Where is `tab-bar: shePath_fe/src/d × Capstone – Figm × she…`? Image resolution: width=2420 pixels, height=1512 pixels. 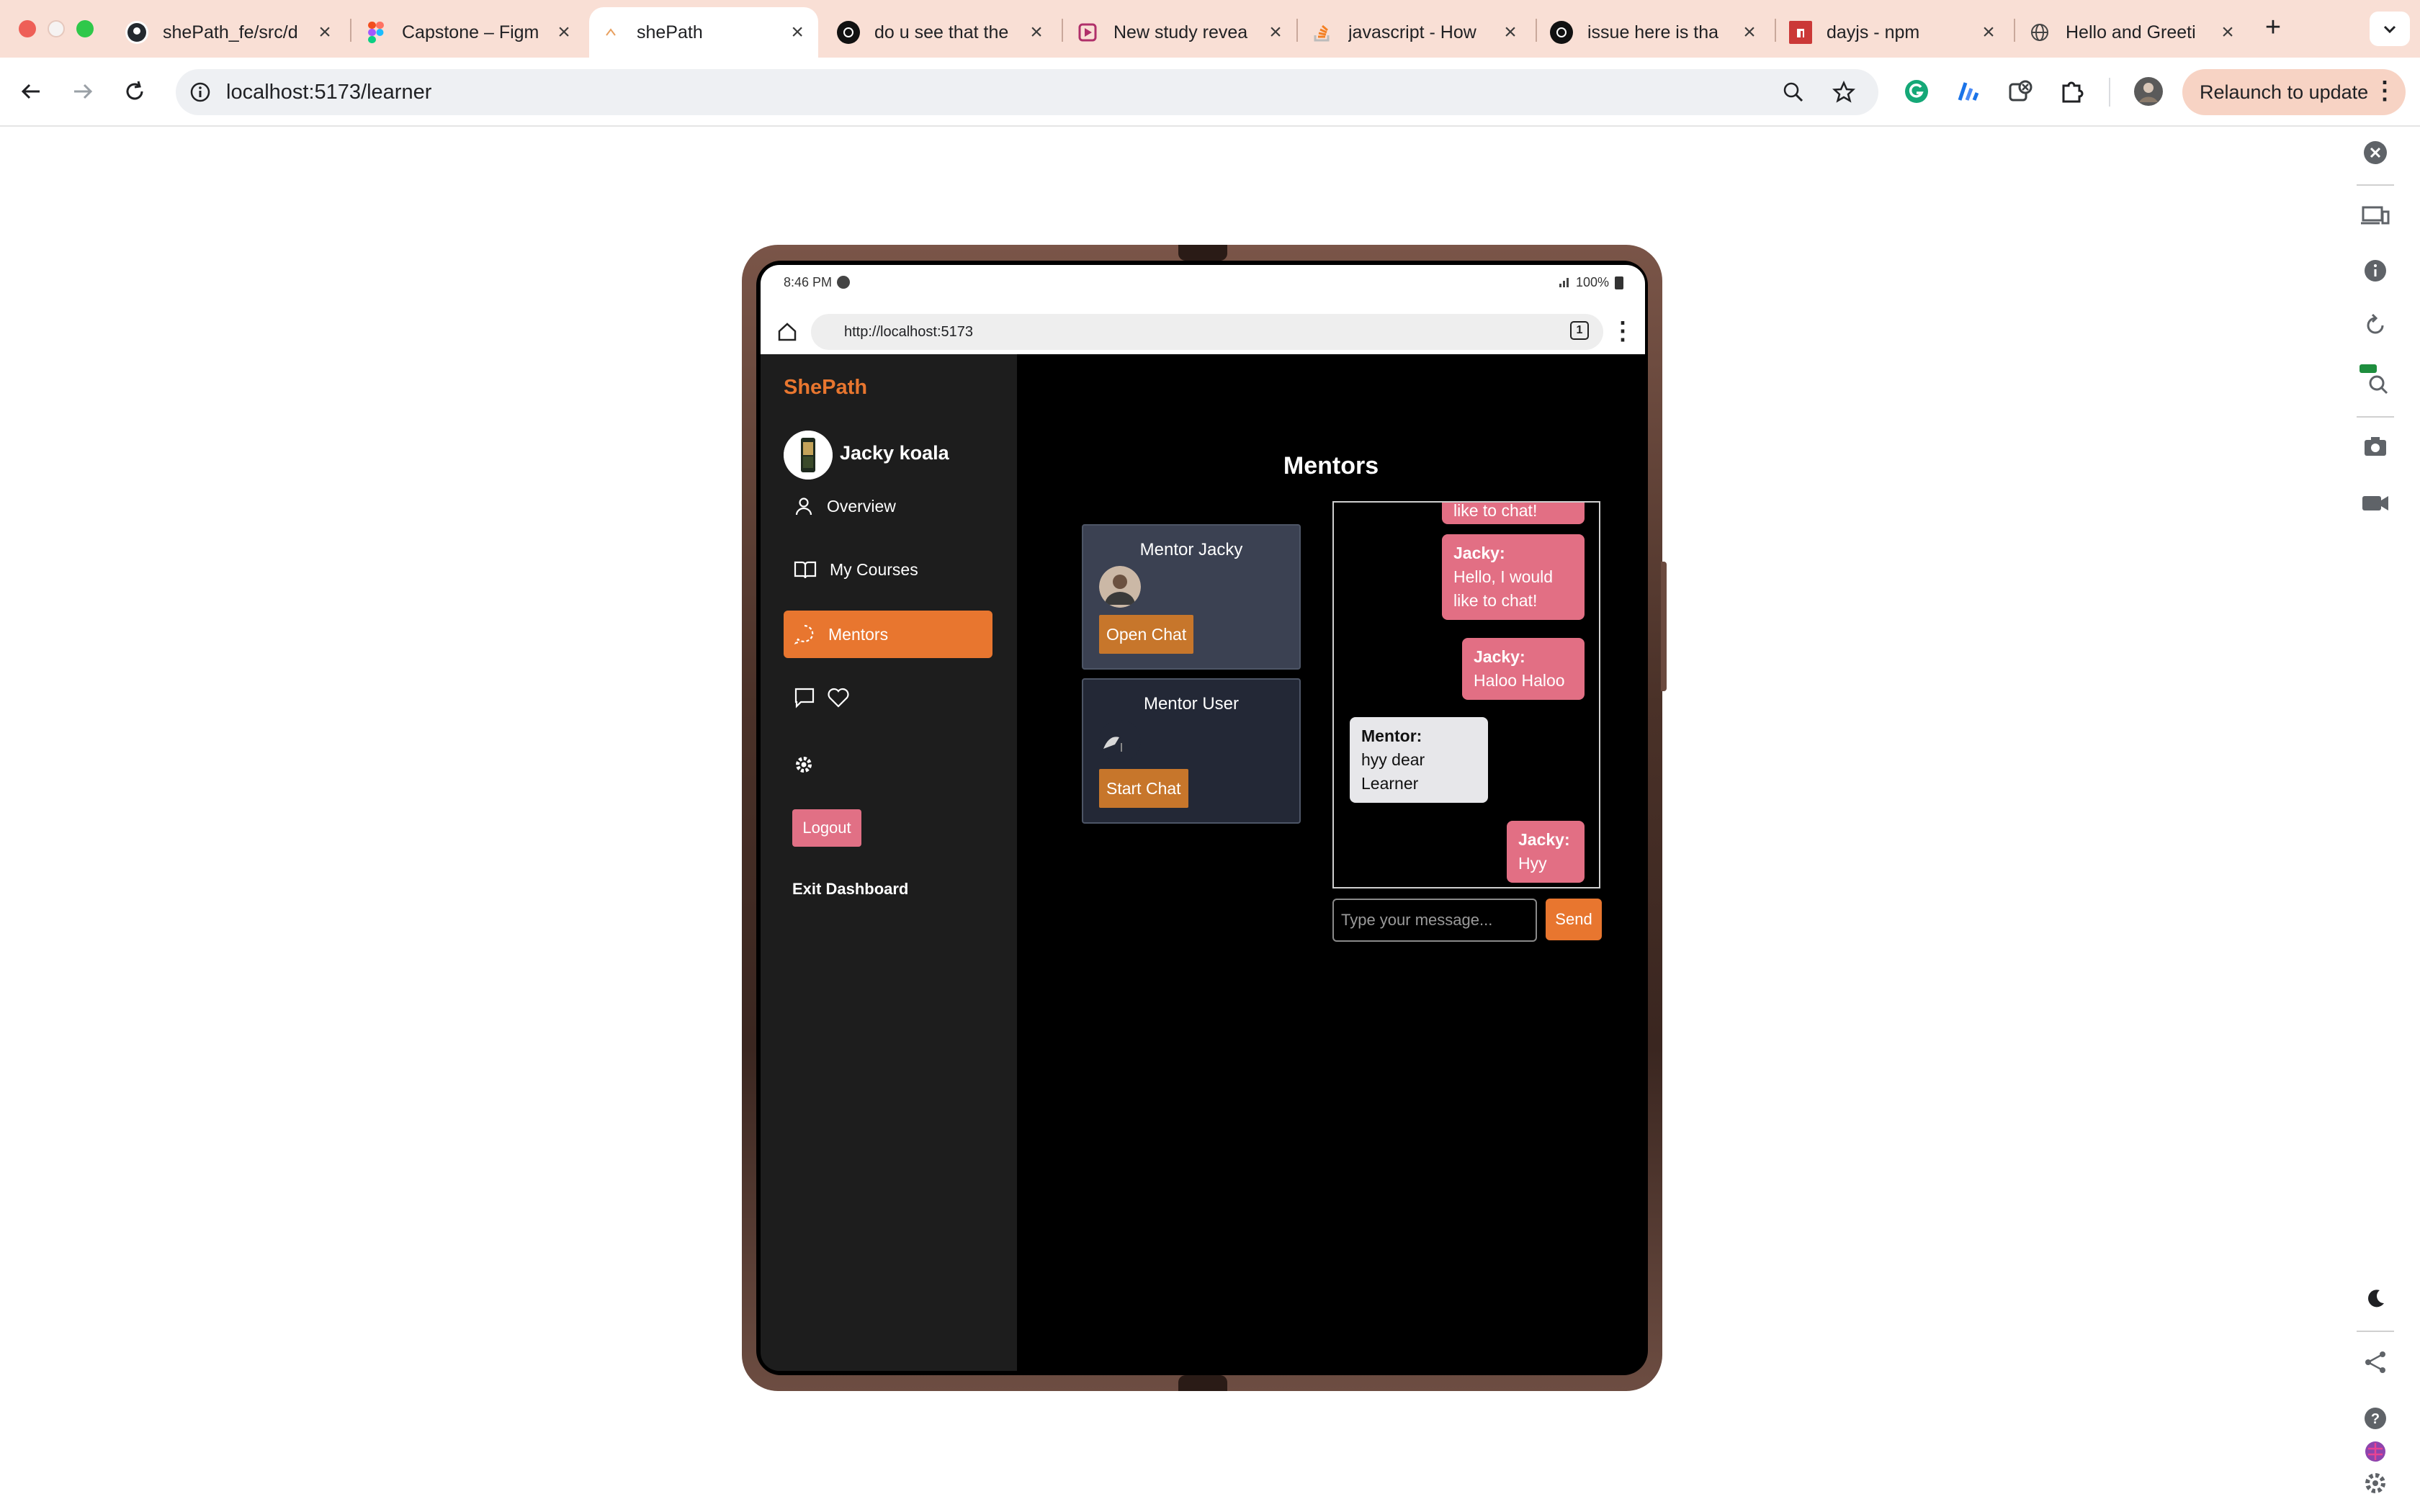 tab-bar: shePath_fe/src/d × Capstone – Figm × she… is located at coordinates (1210, 29).